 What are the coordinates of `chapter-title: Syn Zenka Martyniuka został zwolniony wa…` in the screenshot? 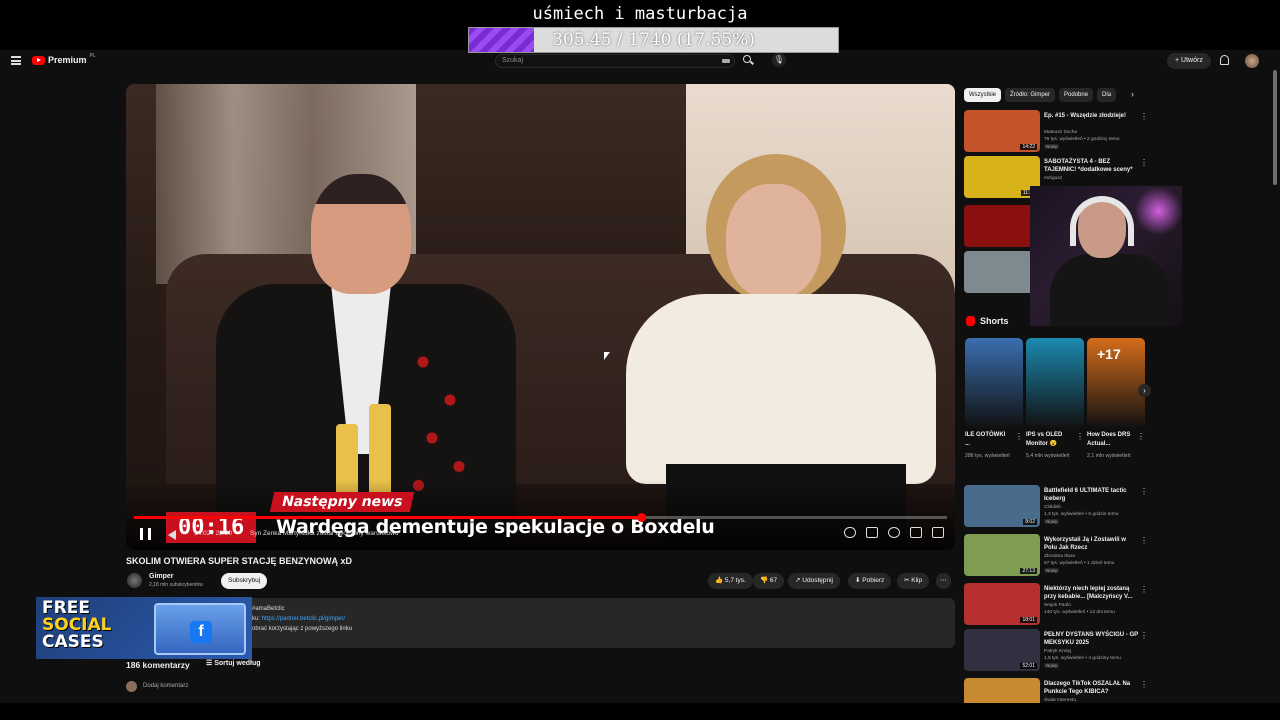 It's located at (324, 533).